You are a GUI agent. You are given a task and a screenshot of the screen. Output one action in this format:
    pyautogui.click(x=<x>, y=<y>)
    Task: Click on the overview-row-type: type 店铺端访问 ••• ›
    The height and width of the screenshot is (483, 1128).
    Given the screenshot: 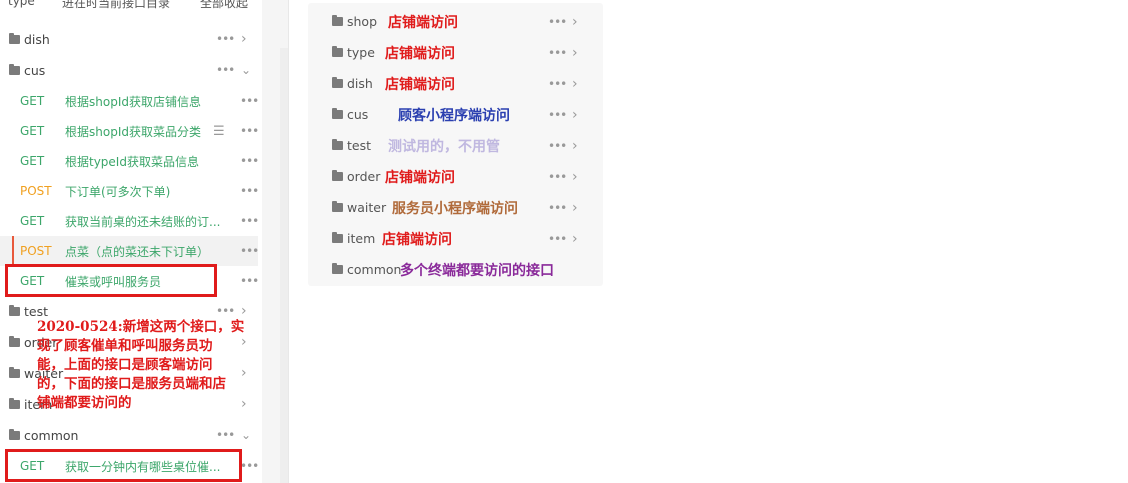 What is the action you would take?
    pyautogui.click(x=455, y=52)
    